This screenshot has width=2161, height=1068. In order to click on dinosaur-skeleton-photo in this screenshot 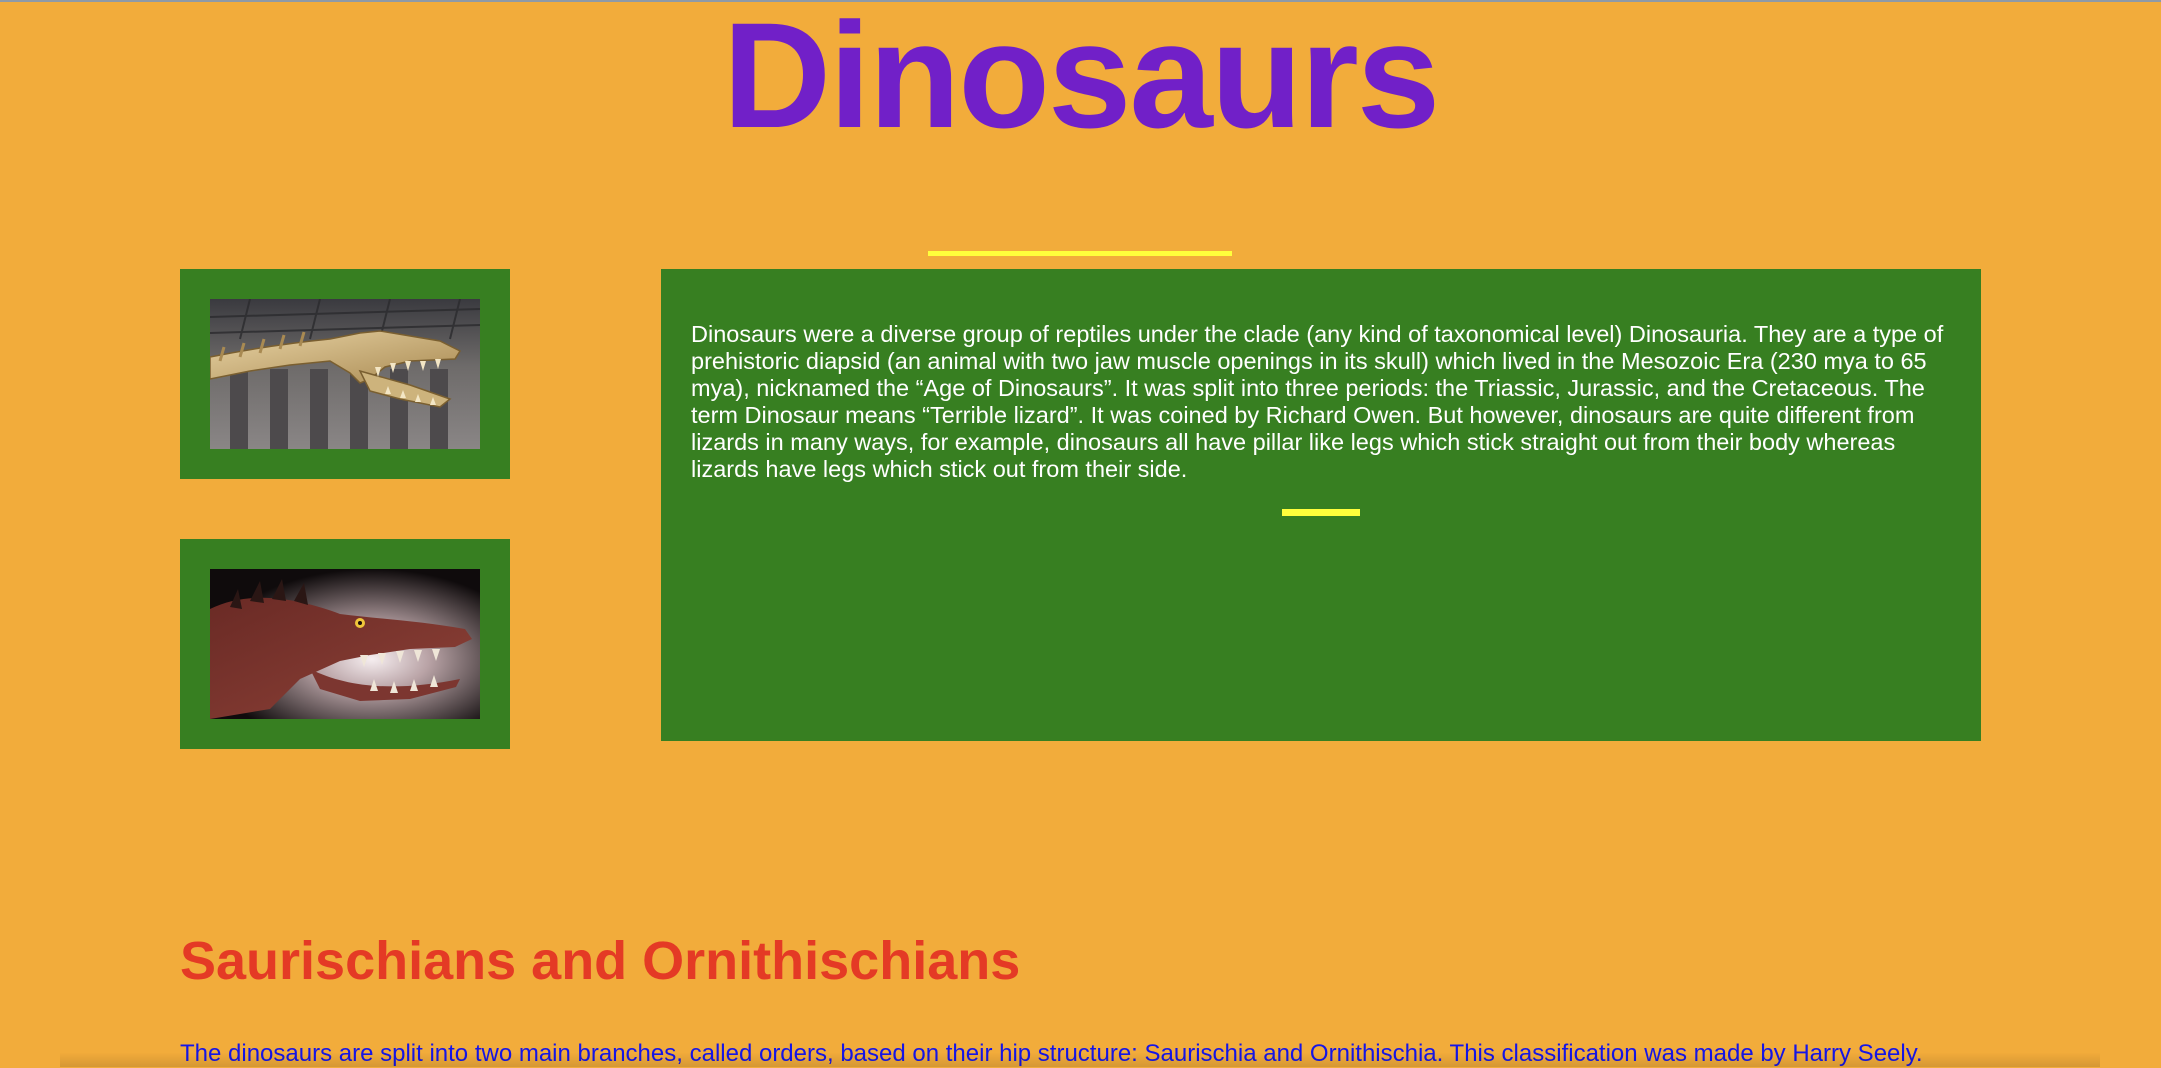, I will do `click(345, 374)`.